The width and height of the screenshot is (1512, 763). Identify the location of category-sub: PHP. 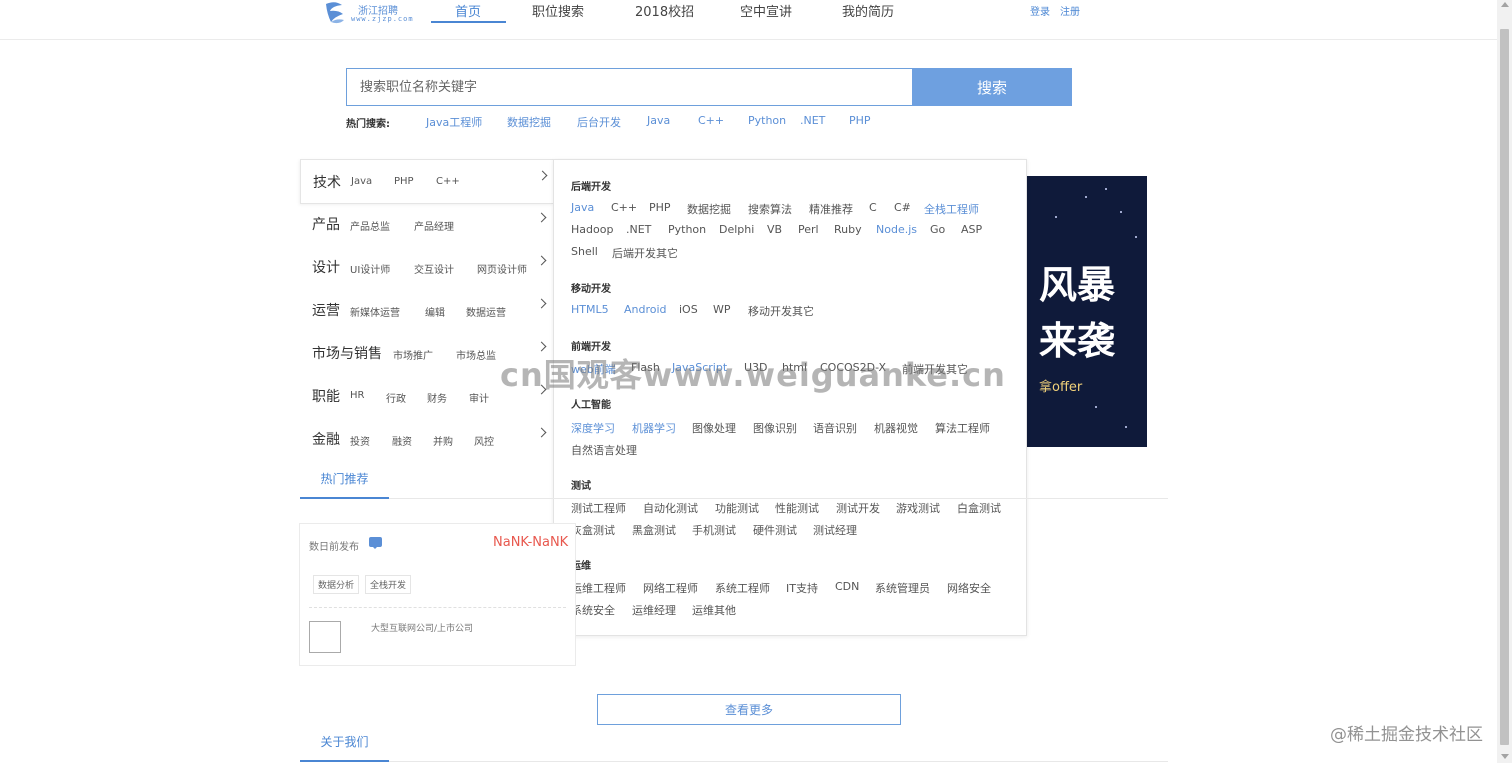
(404, 181).